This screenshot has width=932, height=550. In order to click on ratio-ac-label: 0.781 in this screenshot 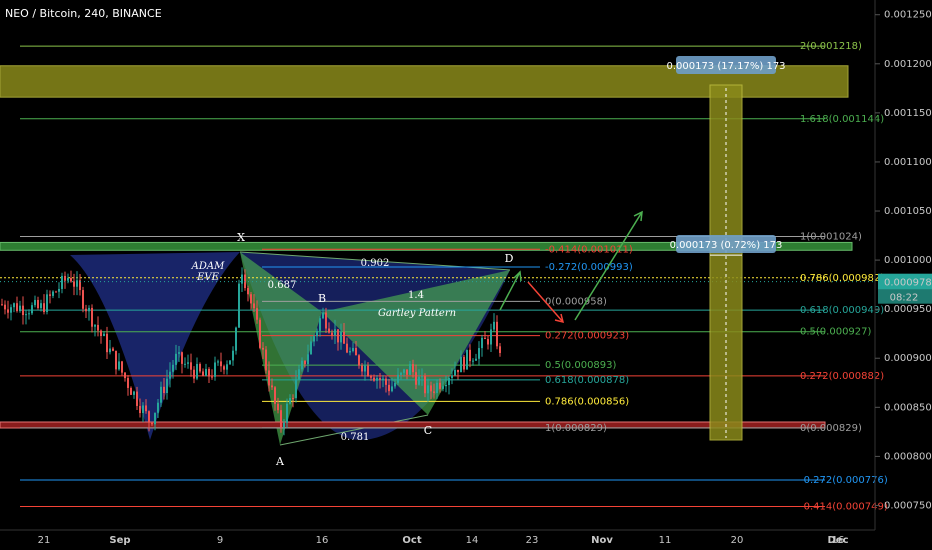, I will do `click(355, 437)`.